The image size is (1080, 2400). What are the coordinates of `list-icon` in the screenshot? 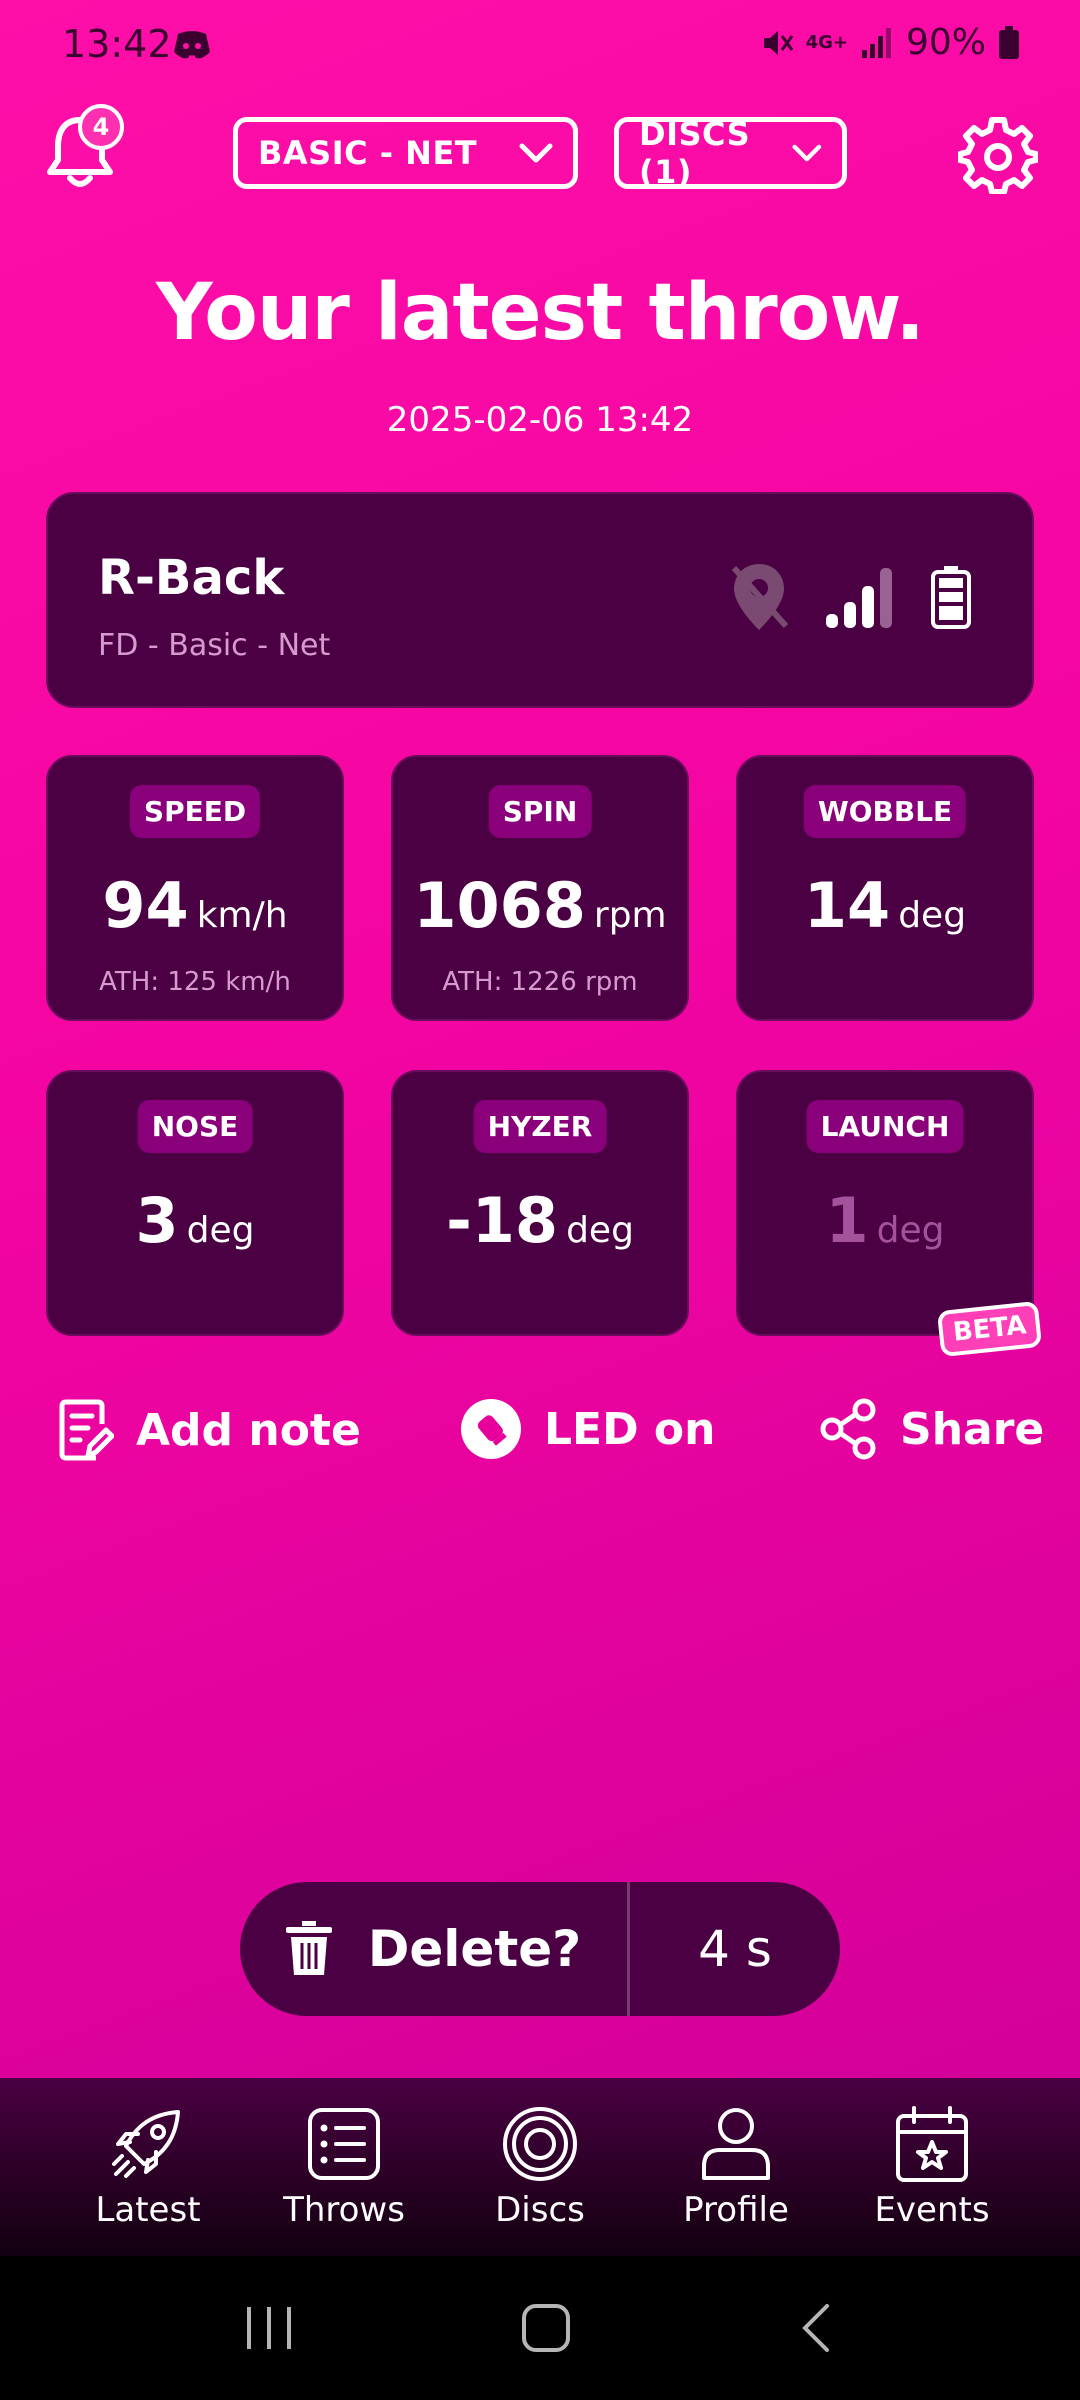 It's located at (344, 2144).